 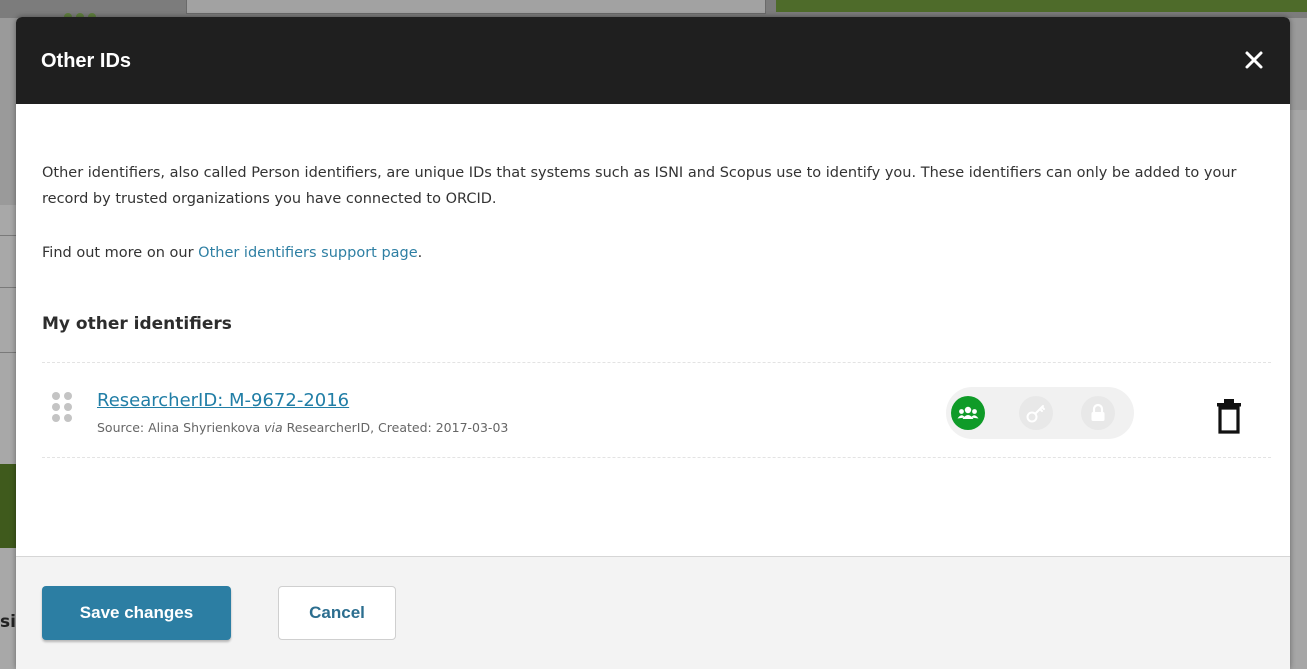 What do you see at coordinates (223, 400) in the screenshot?
I see `identifier-link: ResearcherID: M-9672-2016` at bounding box center [223, 400].